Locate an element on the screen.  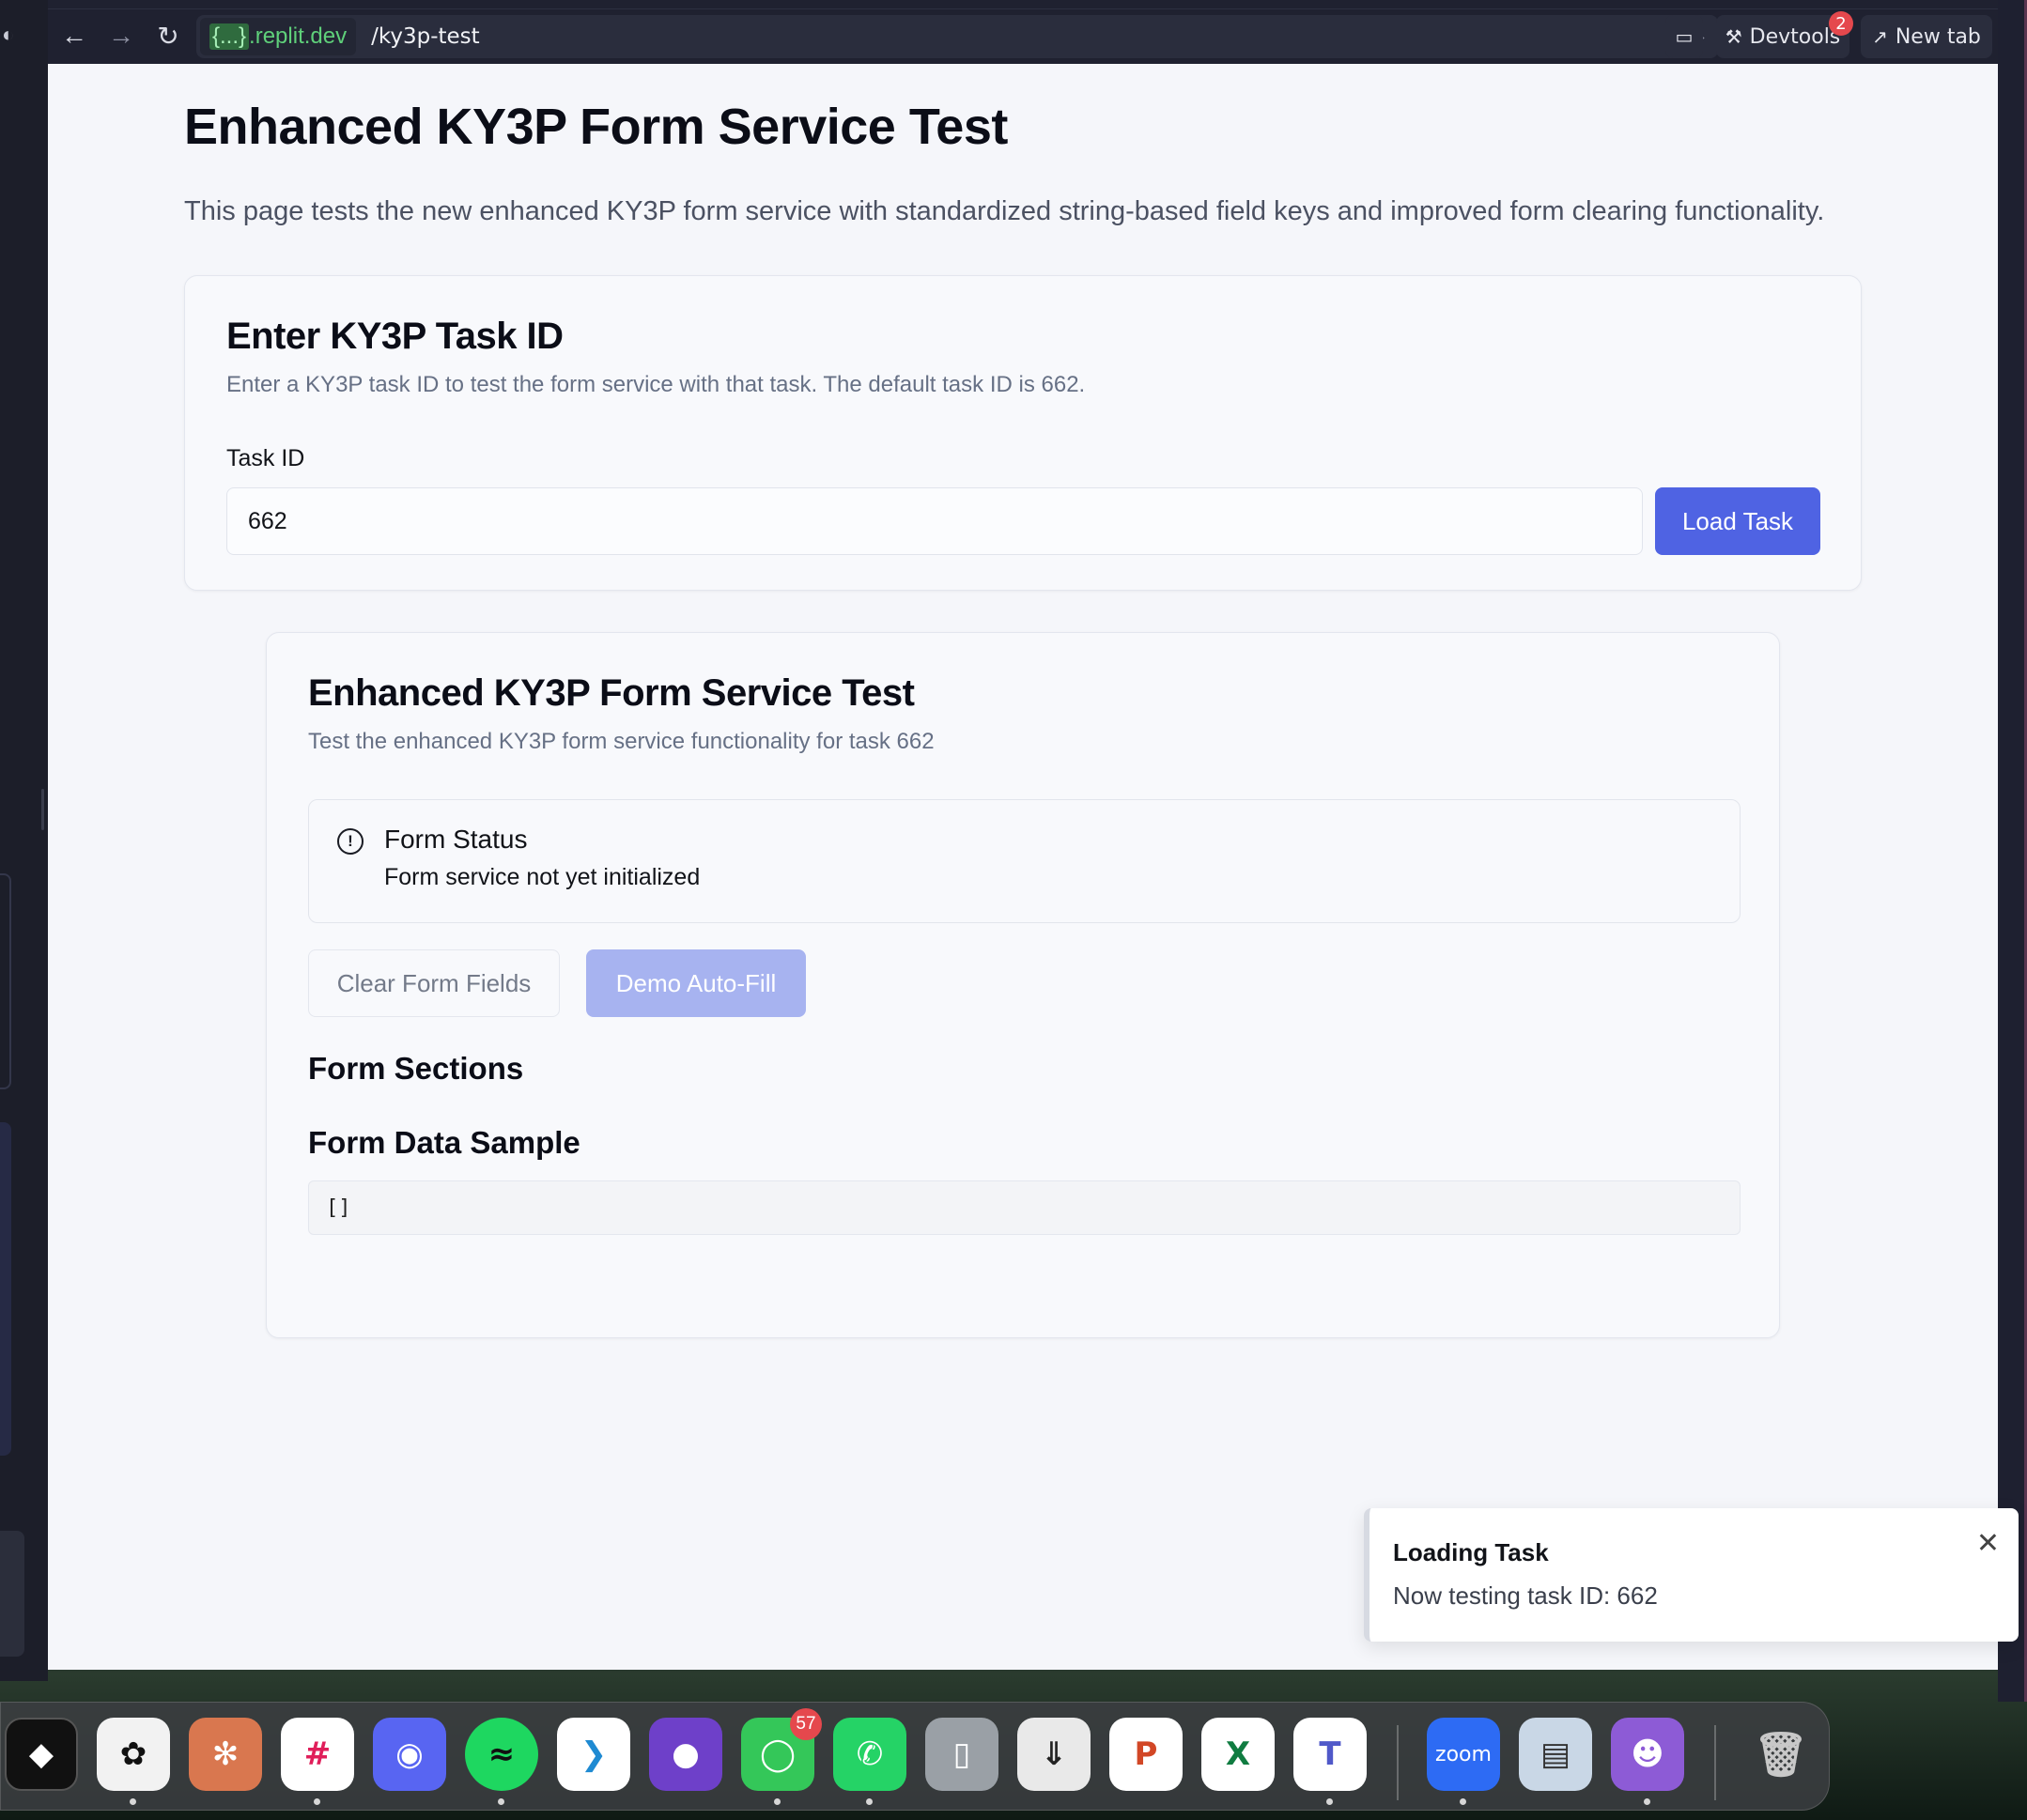
github-desktop-icon: ● is located at coordinates (685, 1754).